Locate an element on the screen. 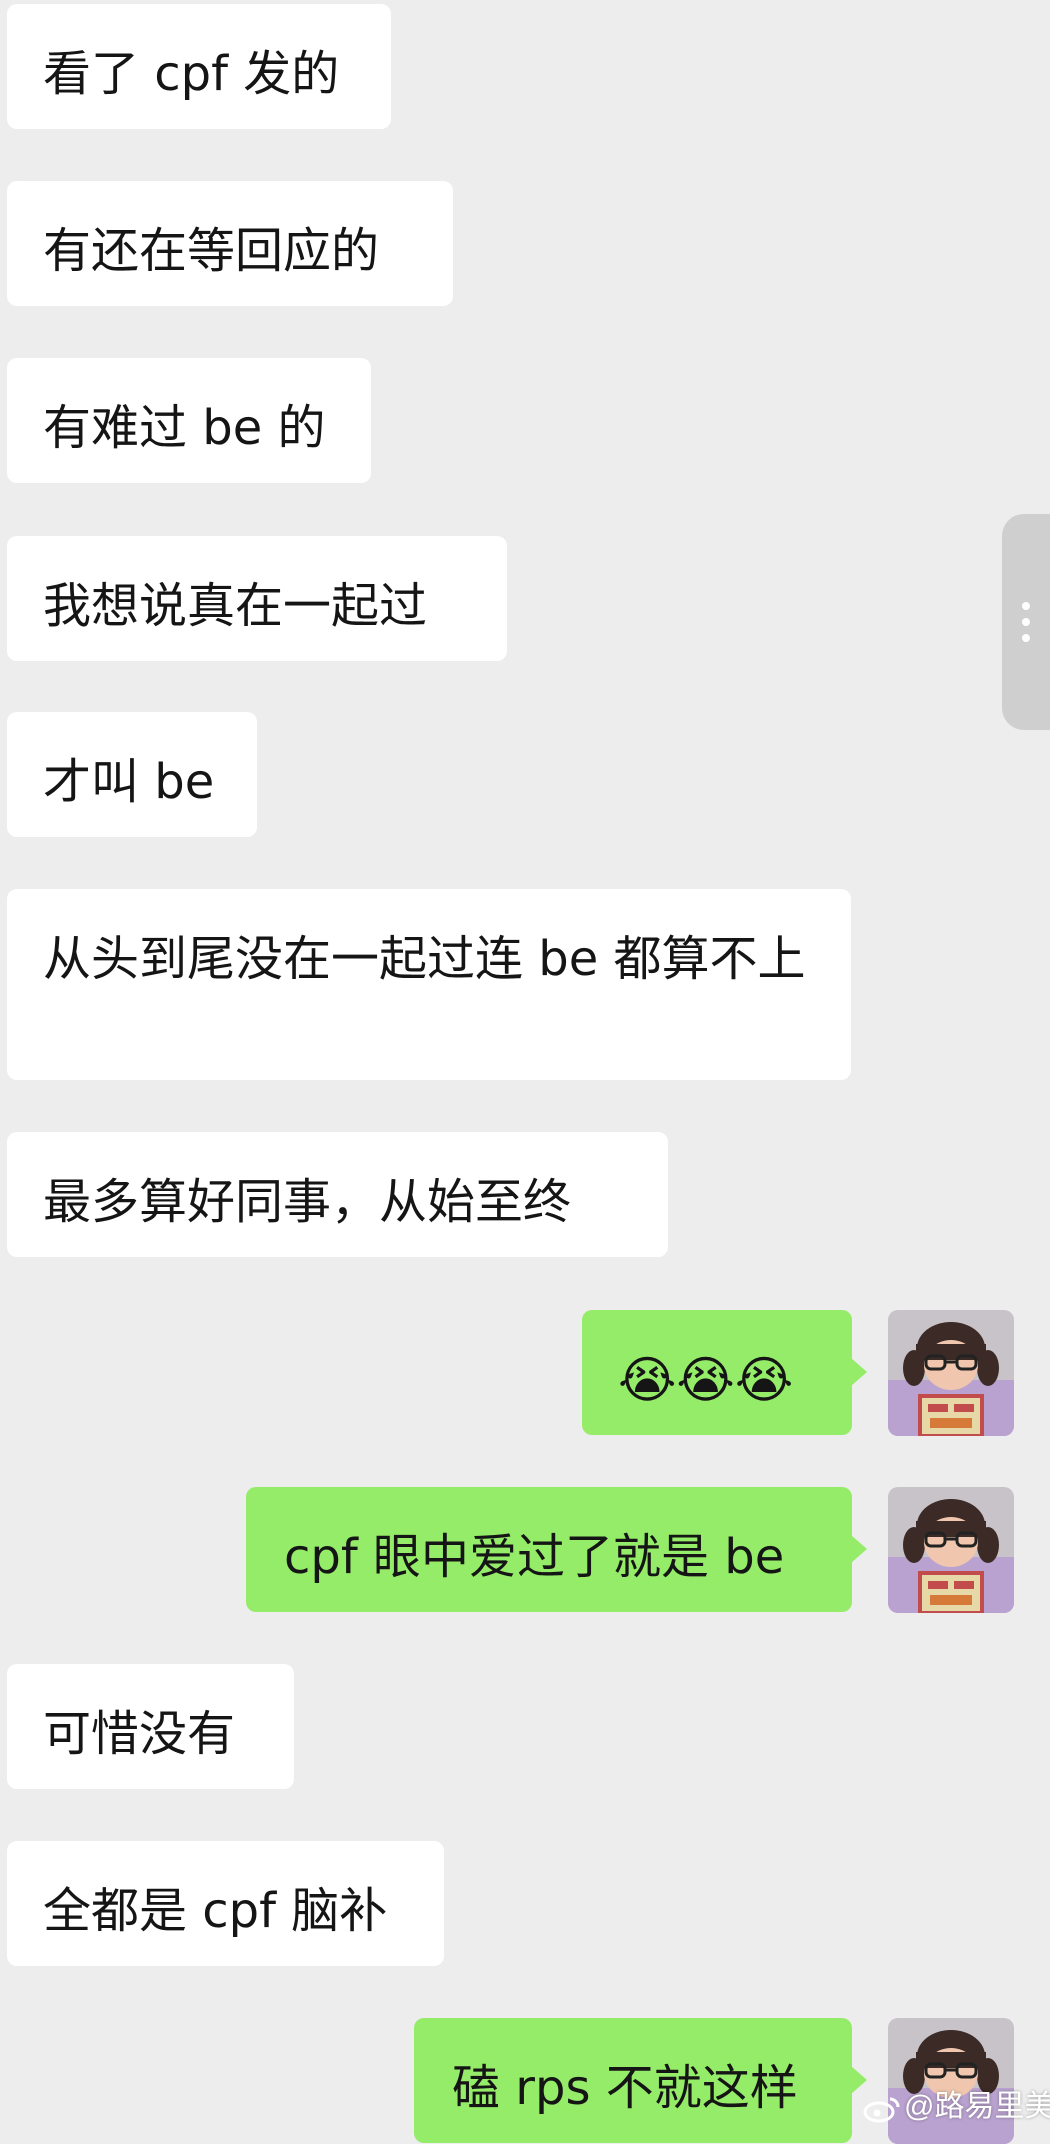 This screenshot has width=1050, height=2144. message-bubble-incoming: 全都是 cpf 脑补 is located at coordinates (225, 1903).